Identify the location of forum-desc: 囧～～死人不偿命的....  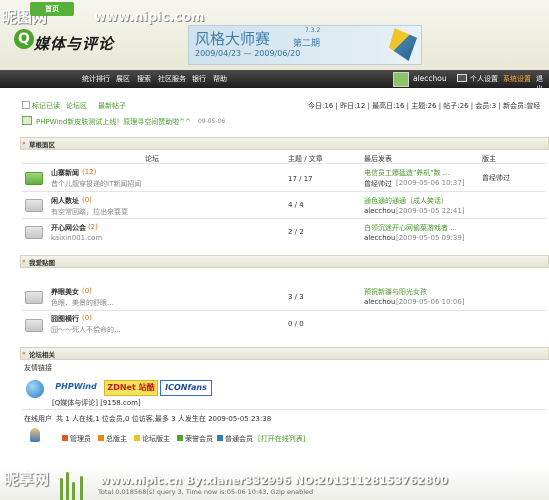
(86, 330).